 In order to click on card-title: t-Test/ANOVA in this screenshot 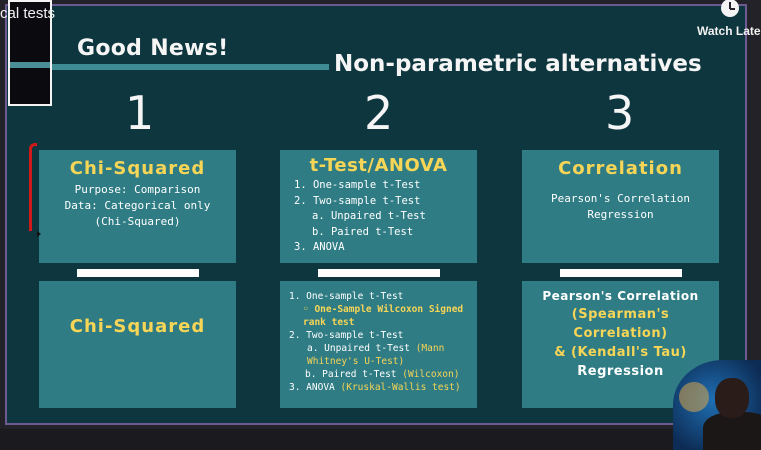, I will do `click(378, 165)`.